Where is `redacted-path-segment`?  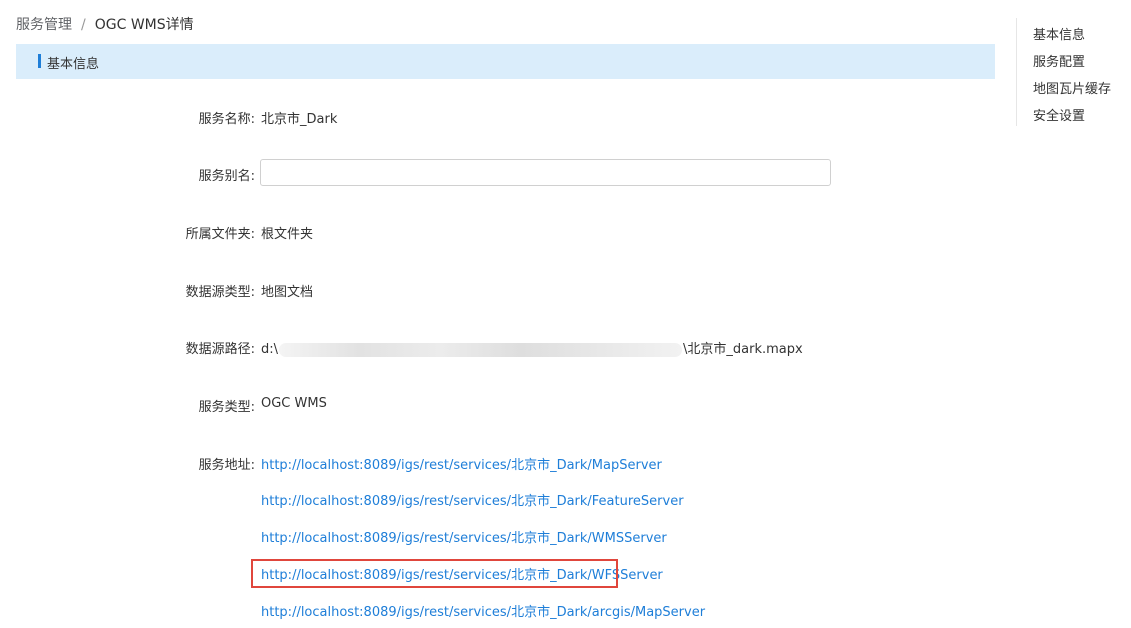
redacted-path-segment is located at coordinates (481, 349).